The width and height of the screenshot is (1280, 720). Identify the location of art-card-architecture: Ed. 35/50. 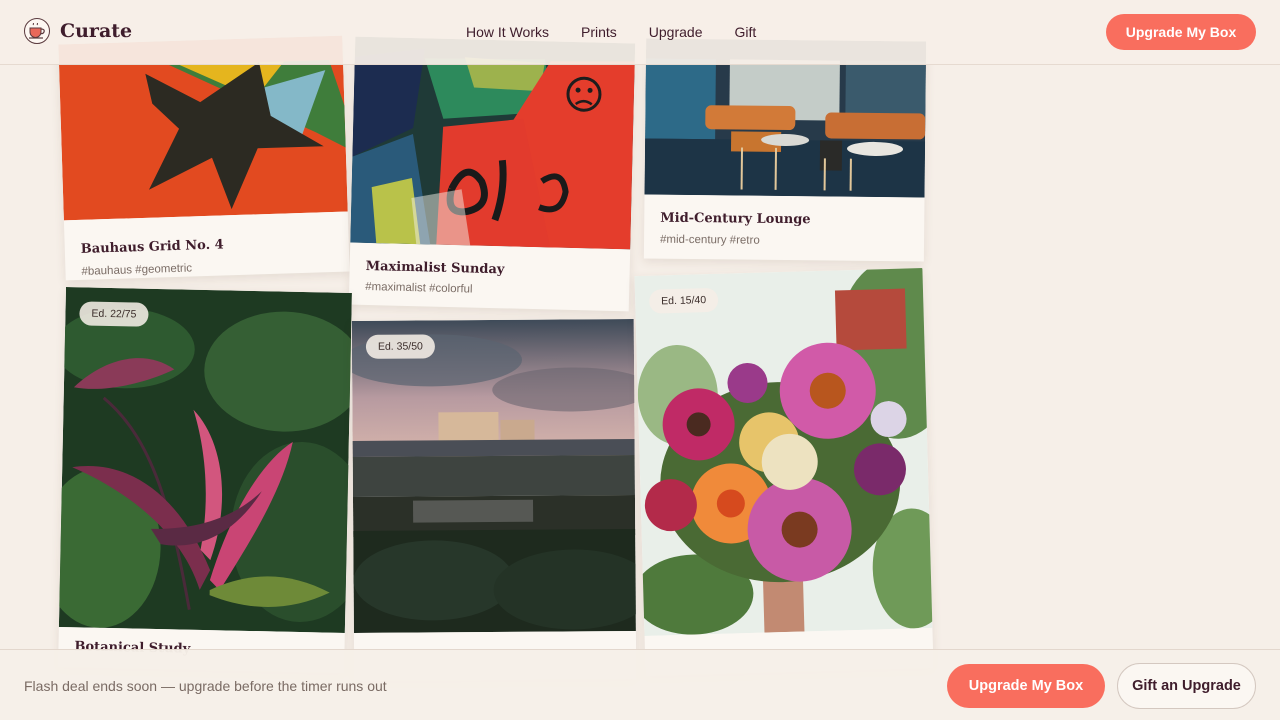
(494, 500).